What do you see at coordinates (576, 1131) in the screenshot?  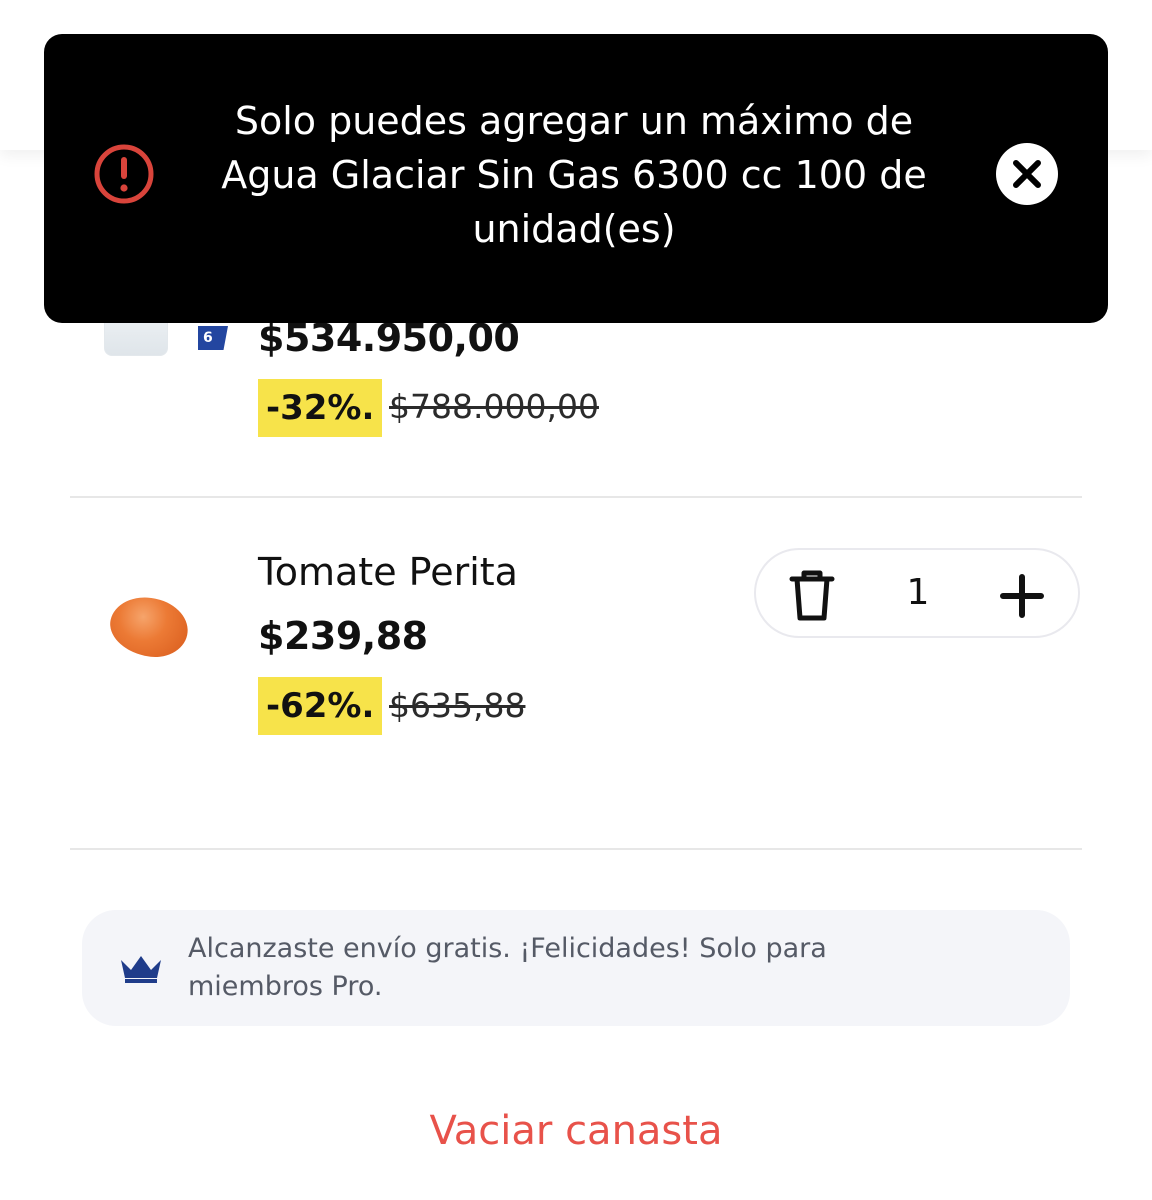 I see `clear-basket-button: Vaciar canasta` at bounding box center [576, 1131].